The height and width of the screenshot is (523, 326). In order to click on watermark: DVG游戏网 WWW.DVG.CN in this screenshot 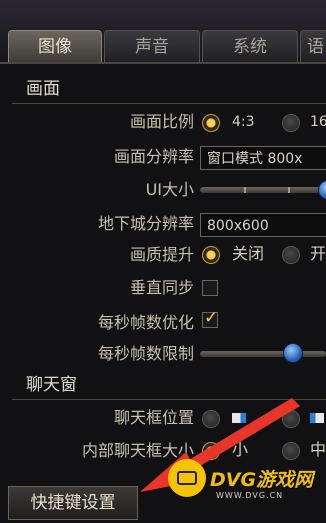, I will do `click(247, 486)`.